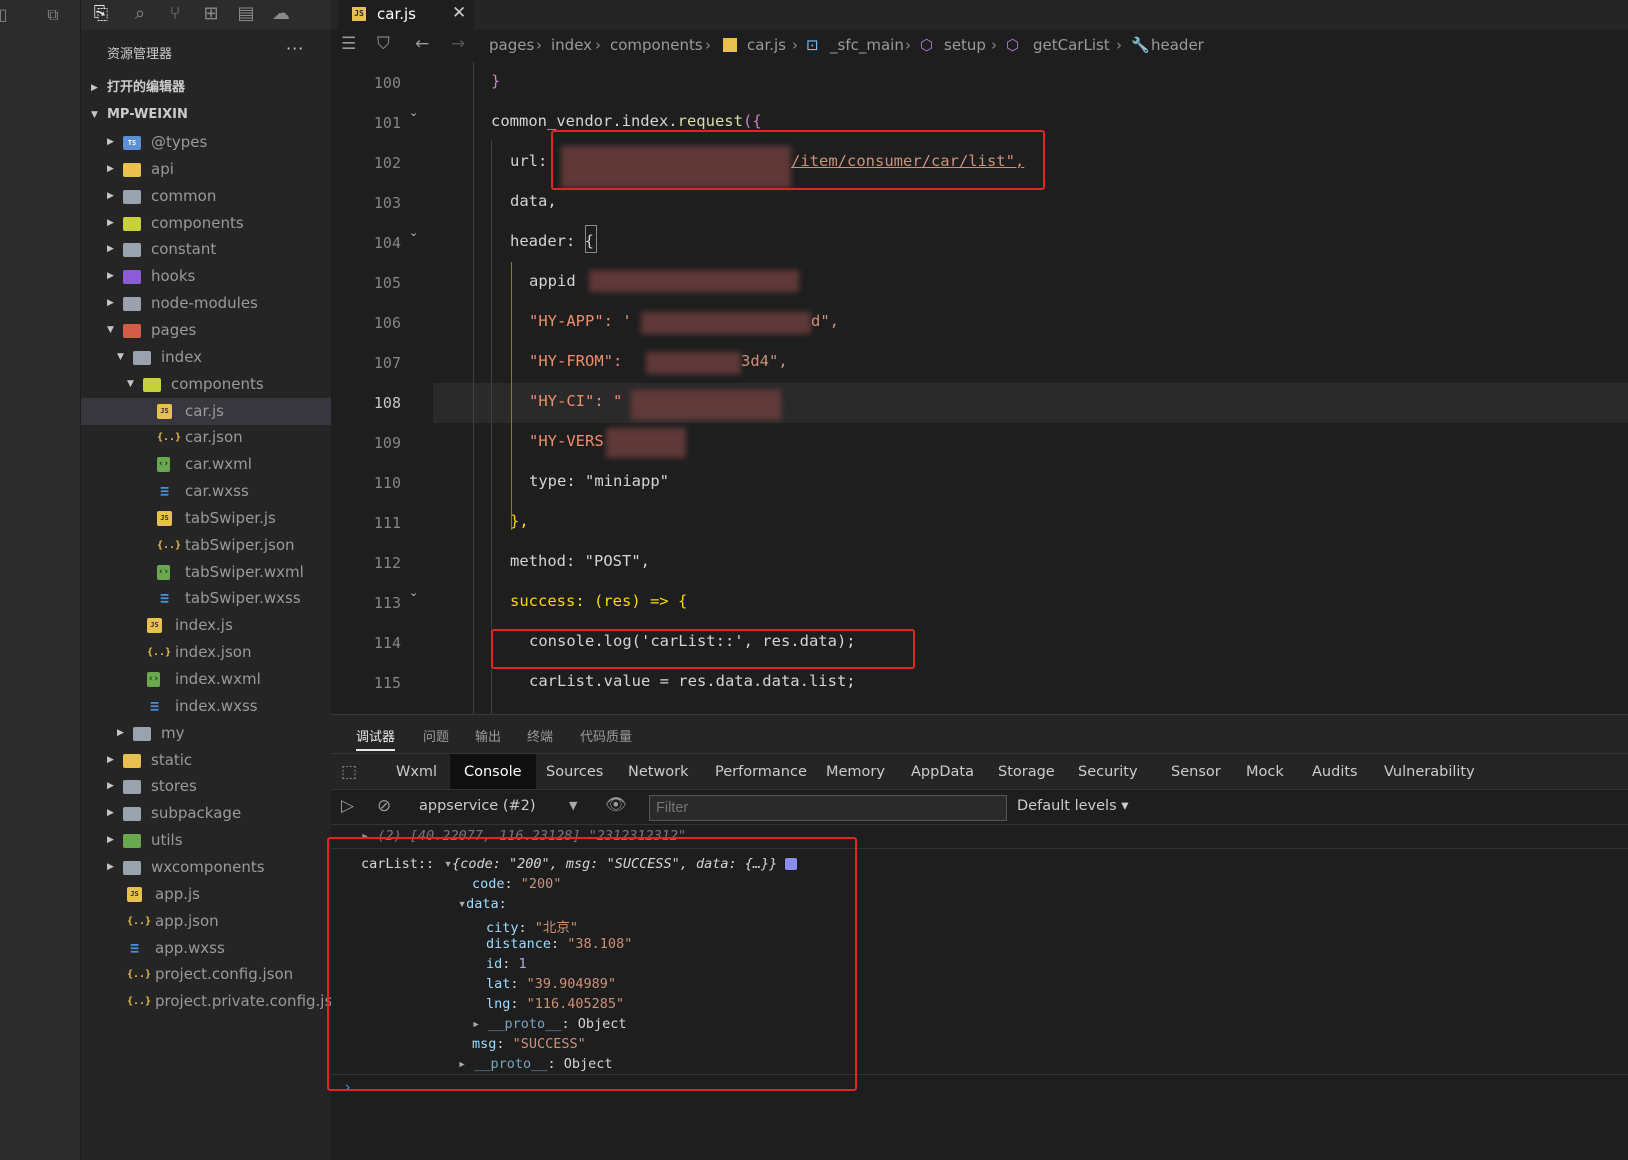 The image size is (1628, 1160). What do you see at coordinates (206, 625) in the screenshot?
I see `tree-item: JS index.js` at bounding box center [206, 625].